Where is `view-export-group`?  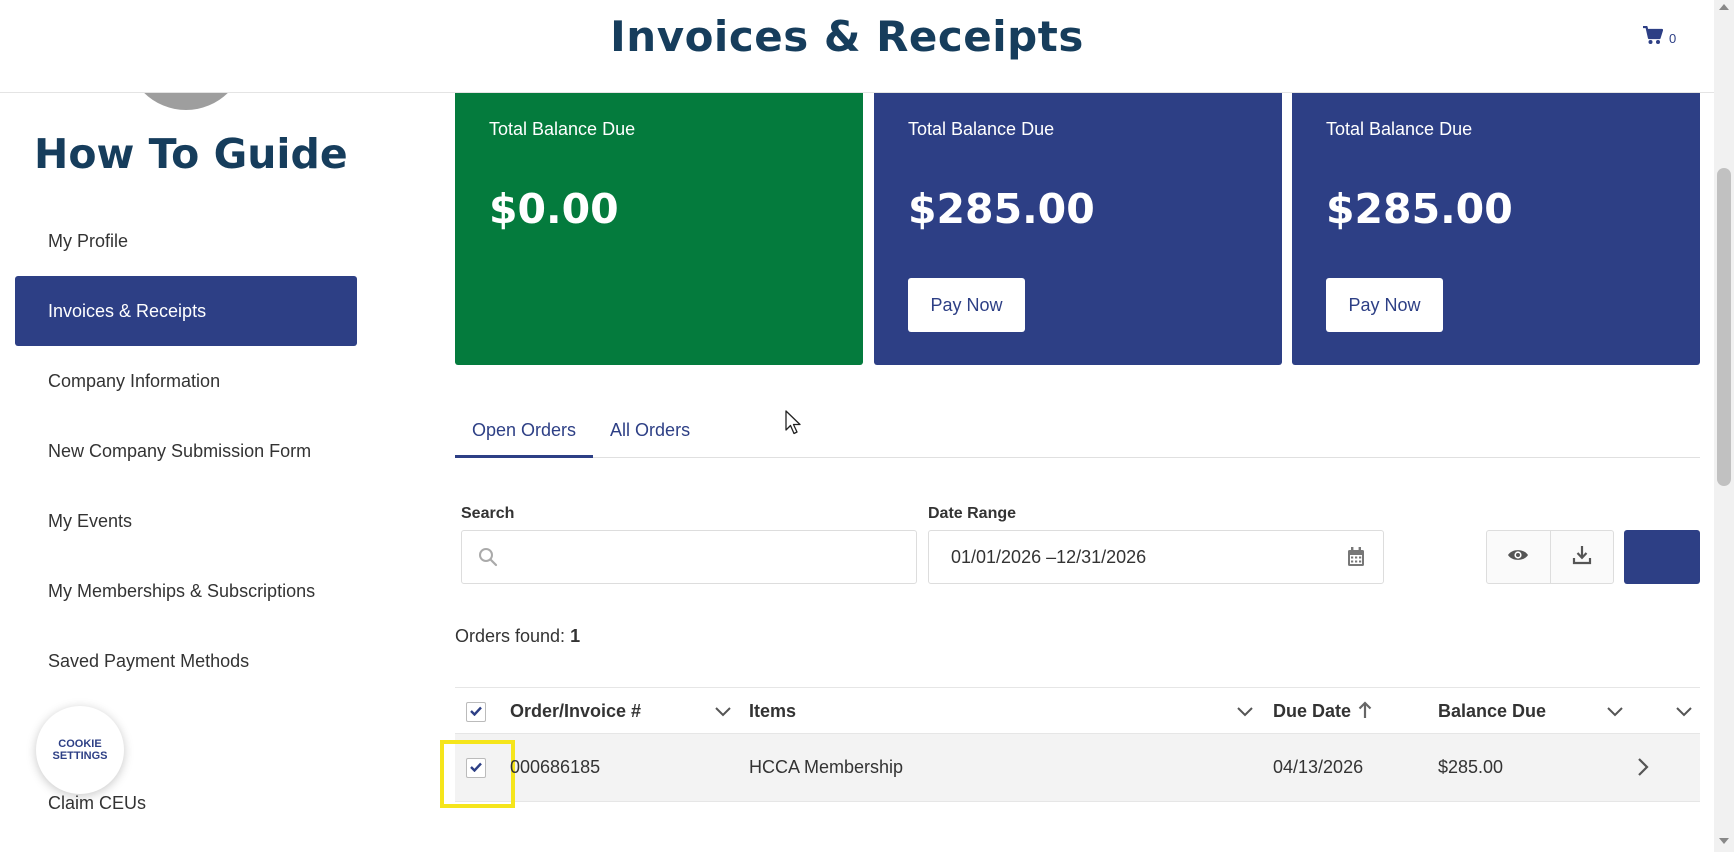
view-export-group is located at coordinates (1550, 557).